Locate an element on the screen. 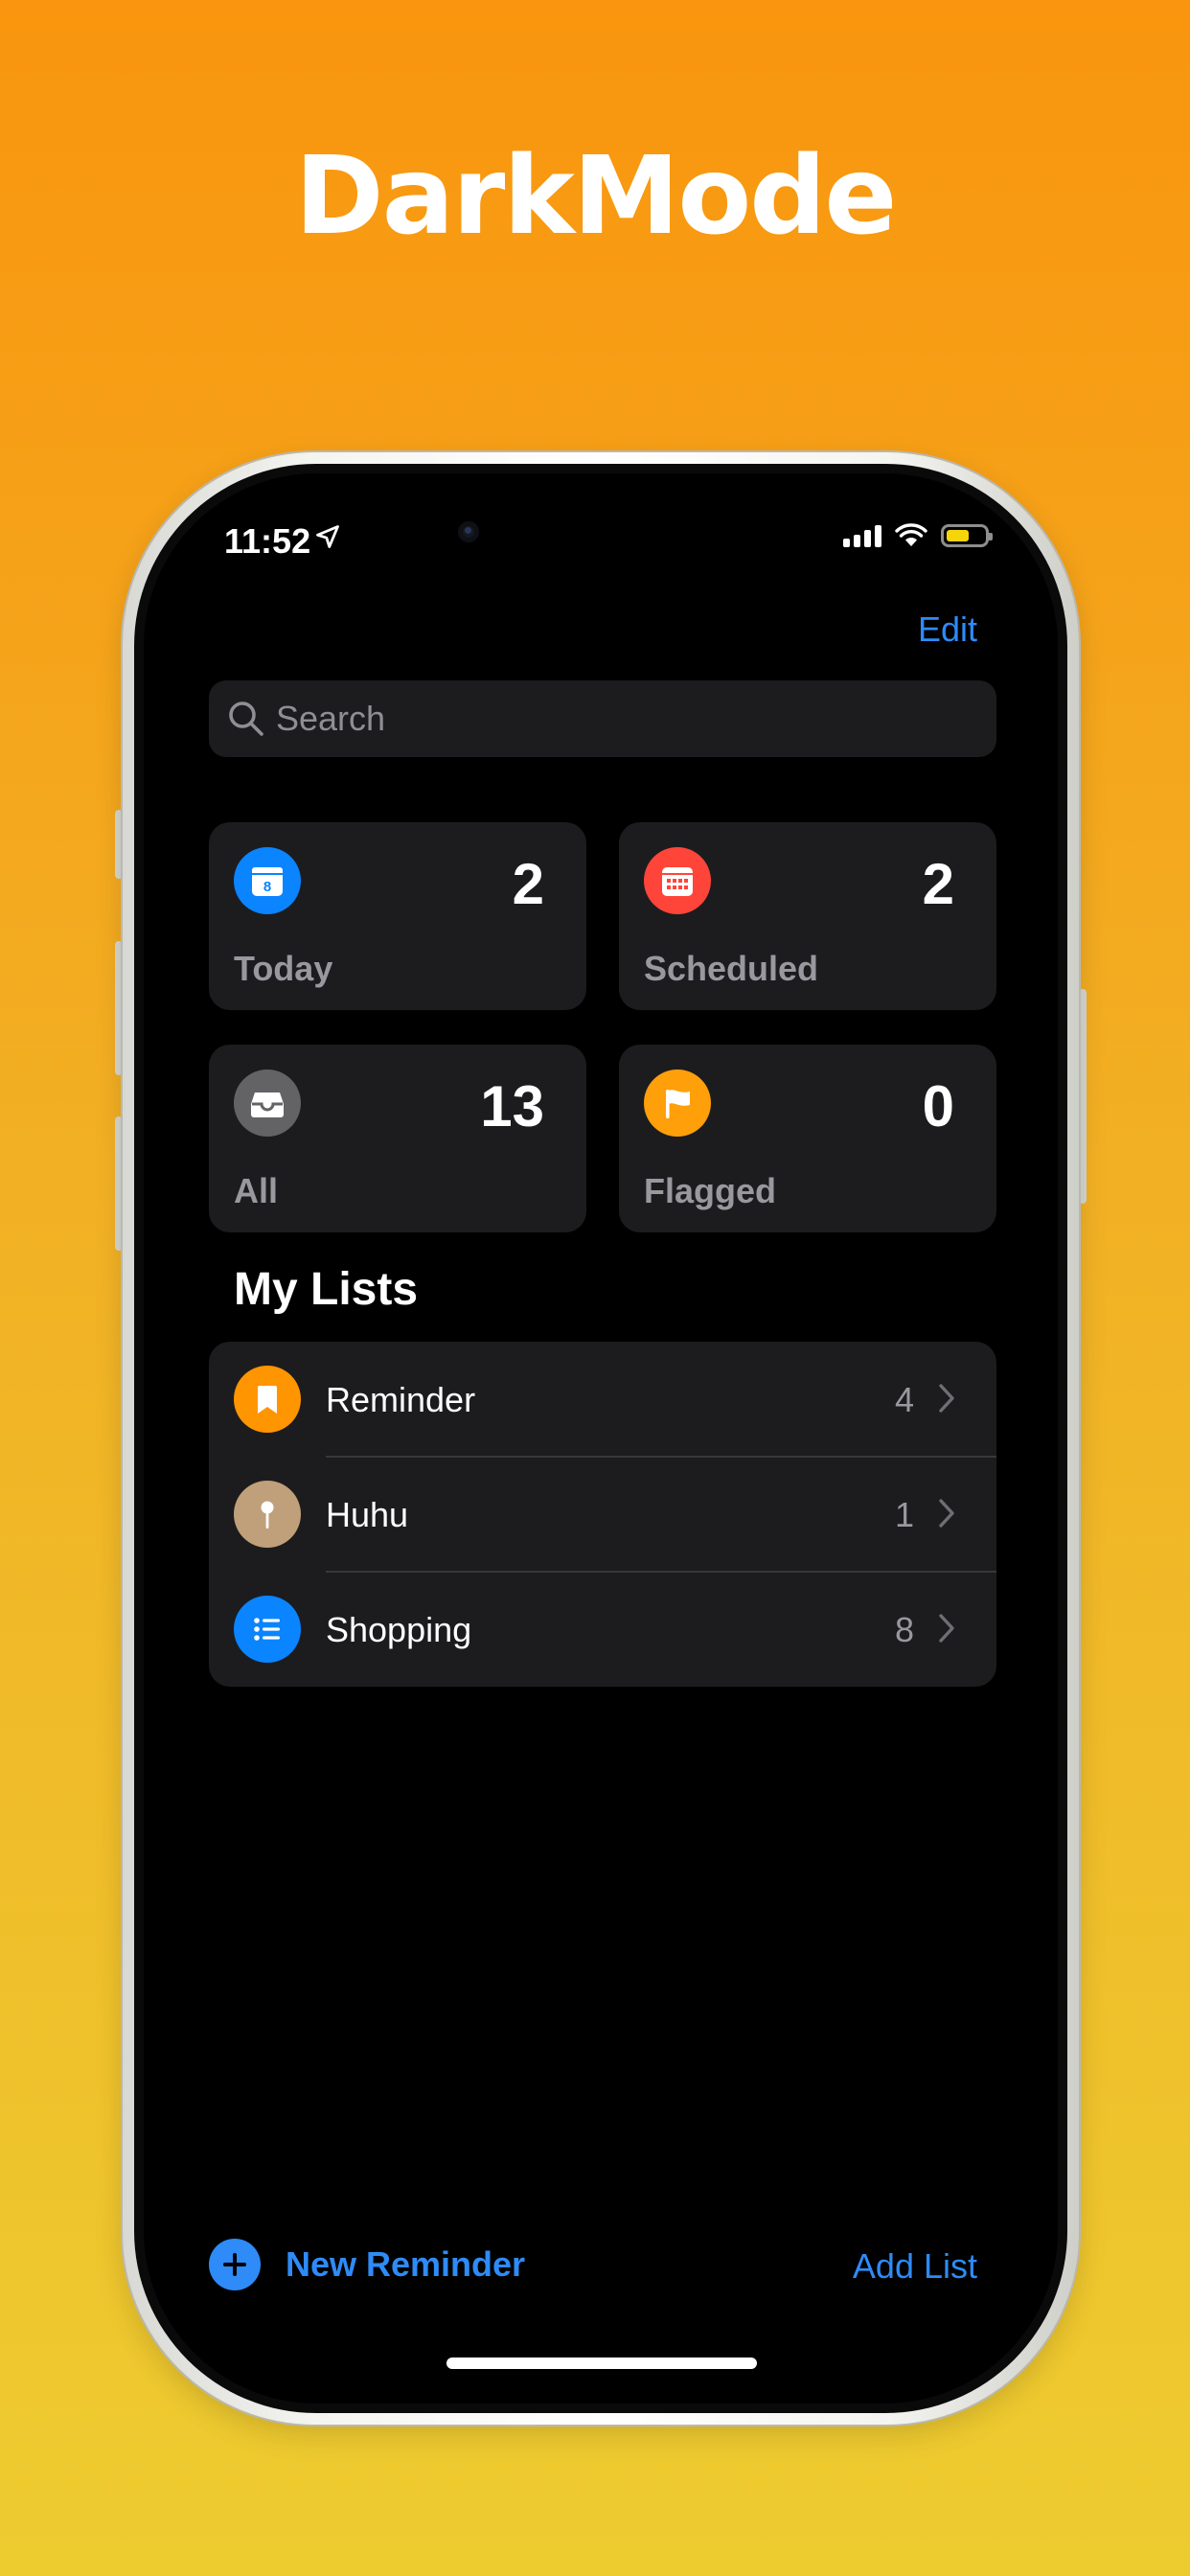 This screenshot has width=1190, height=2576. battery-icon is located at coordinates (967, 535).